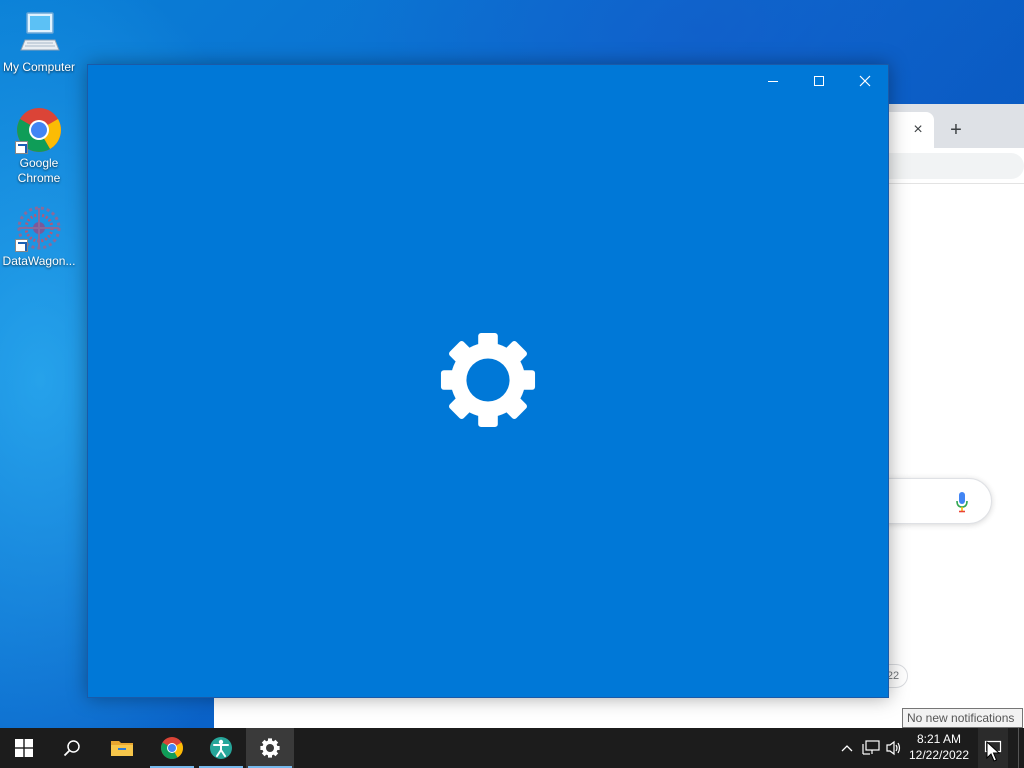 The height and width of the screenshot is (768, 1024). What do you see at coordinates (1021, 748) in the screenshot?
I see `show-desktop-button` at bounding box center [1021, 748].